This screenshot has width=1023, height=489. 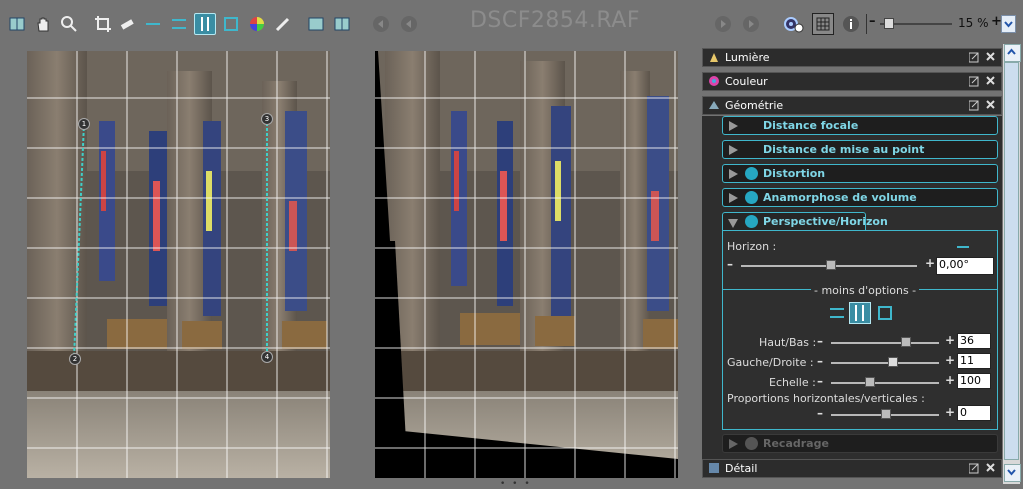 I want to click on section-detail-label: Détail, so click(x=741, y=468).